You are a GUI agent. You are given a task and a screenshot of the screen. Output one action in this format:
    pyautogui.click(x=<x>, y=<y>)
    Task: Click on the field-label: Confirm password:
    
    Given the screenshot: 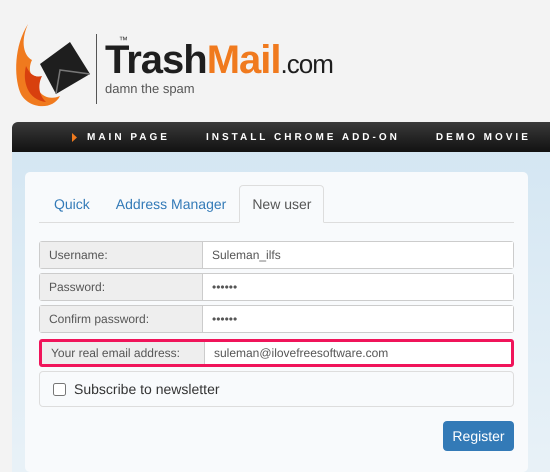 What is the action you would take?
    pyautogui.click(x=121, y=319)
    